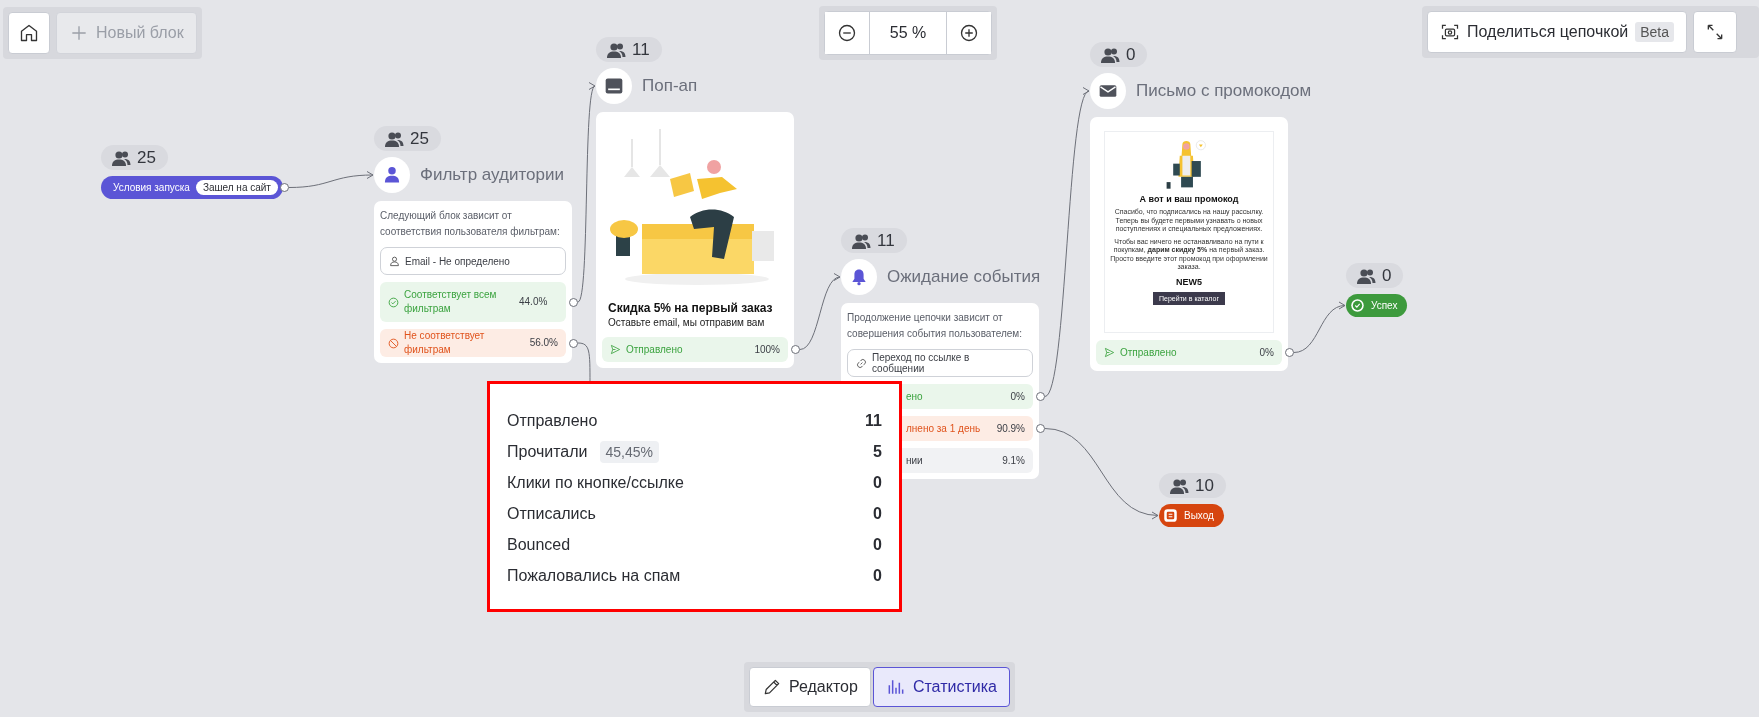 The width and height of the screenshot is (1759, 717). Describe the element at coordinates (944, 428) in the screenshot. I see `outcome-label: лнено за 1 день` at that location.